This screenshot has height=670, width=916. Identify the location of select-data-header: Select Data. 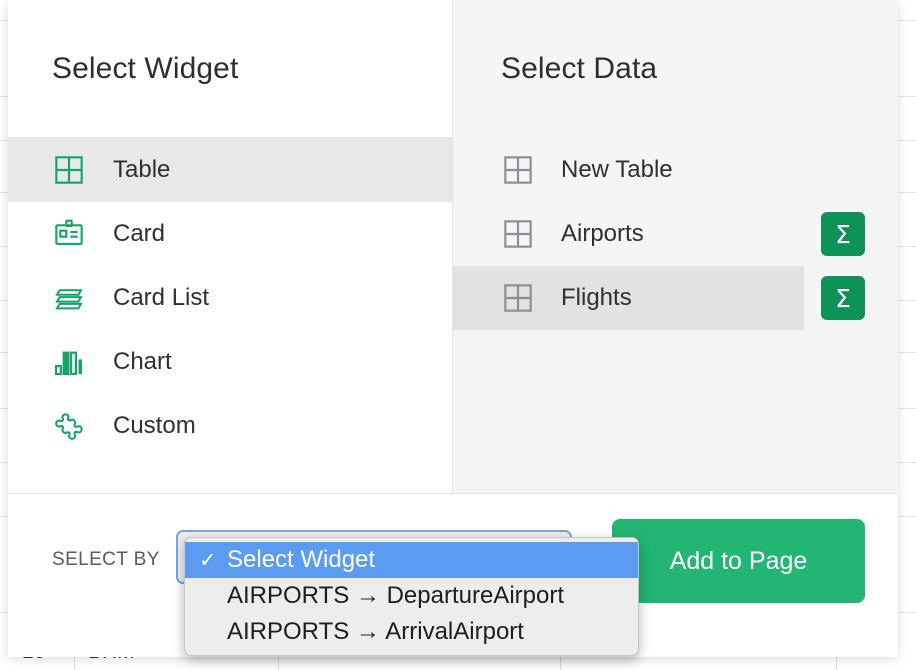
(675, 69).